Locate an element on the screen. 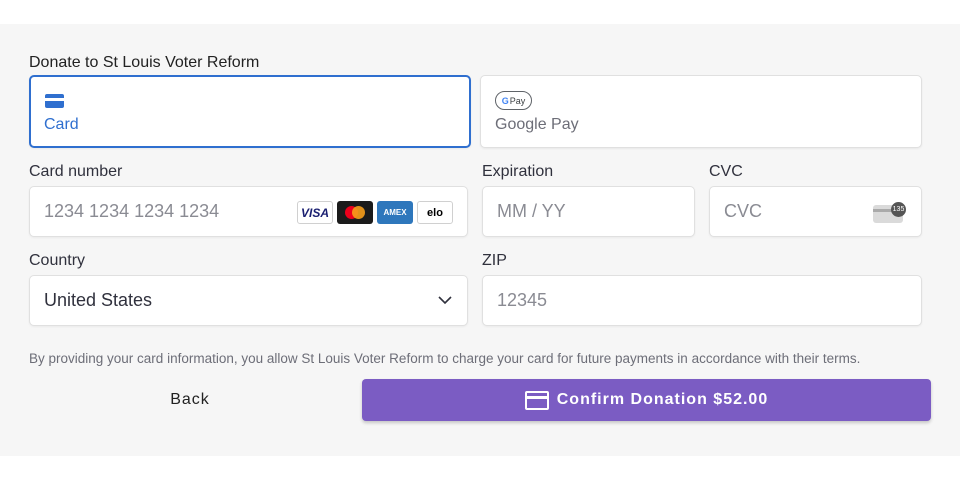  expiration-label: Expiration is located at coordinates (518, 171).